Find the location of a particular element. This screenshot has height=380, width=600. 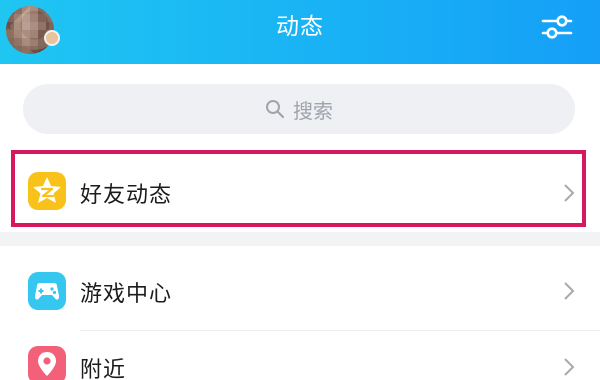

search-input: 搜索 is located at coordinates (299, 109).